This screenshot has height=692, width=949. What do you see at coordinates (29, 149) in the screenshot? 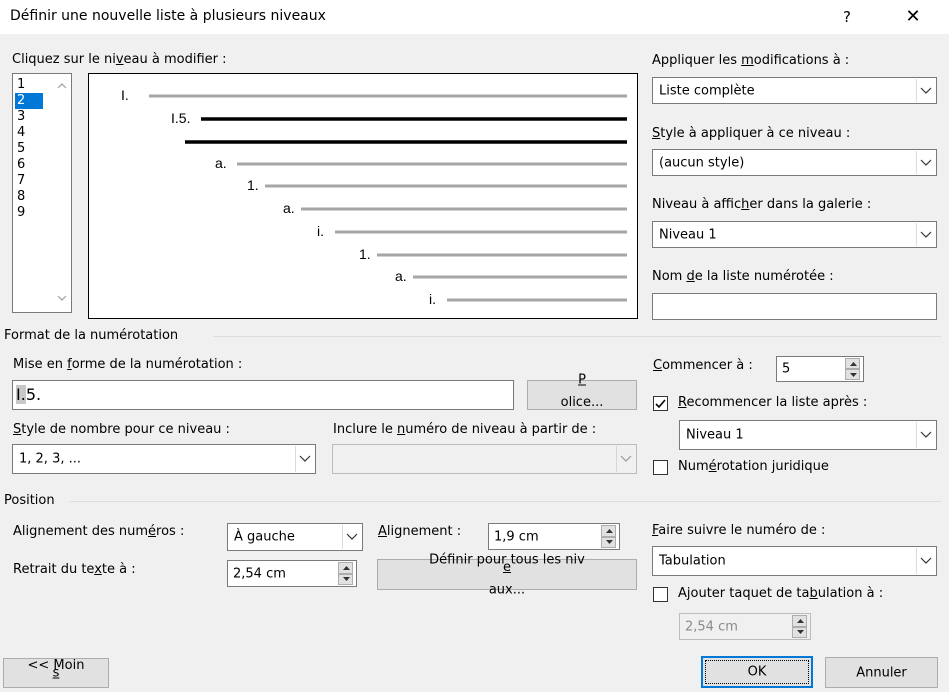
I see `level-item: 5` at bounding box center [29, 149].